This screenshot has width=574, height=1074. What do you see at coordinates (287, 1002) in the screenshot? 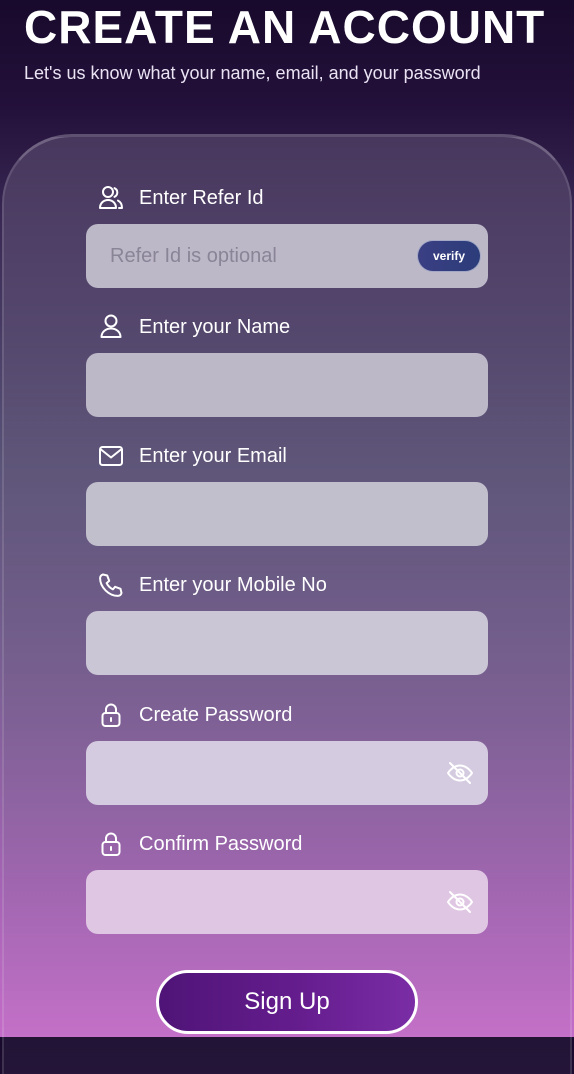
I see `sign-up-button: Sign Up` at bounding box center [287, 1002].